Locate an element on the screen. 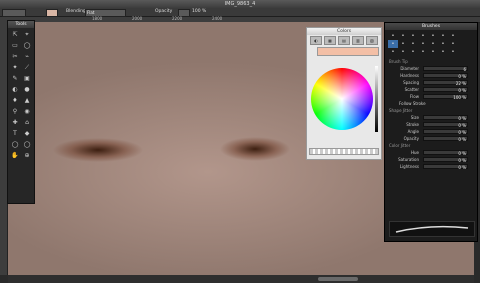 This screenshot has width=480, height=283. setting-row: Spacing 22 % is located at coordinates (431, 82).